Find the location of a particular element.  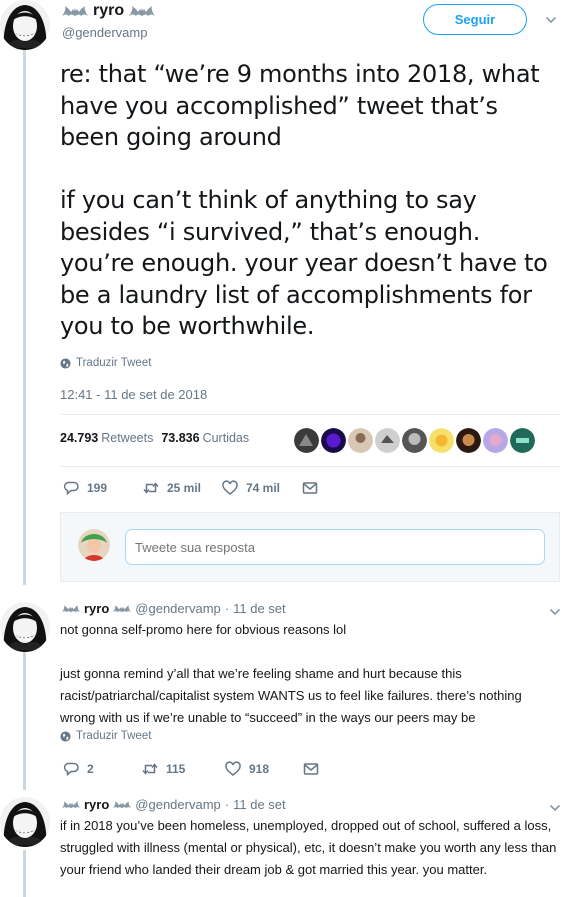

retweet-count: 115 is located at coordinates (176, 769).